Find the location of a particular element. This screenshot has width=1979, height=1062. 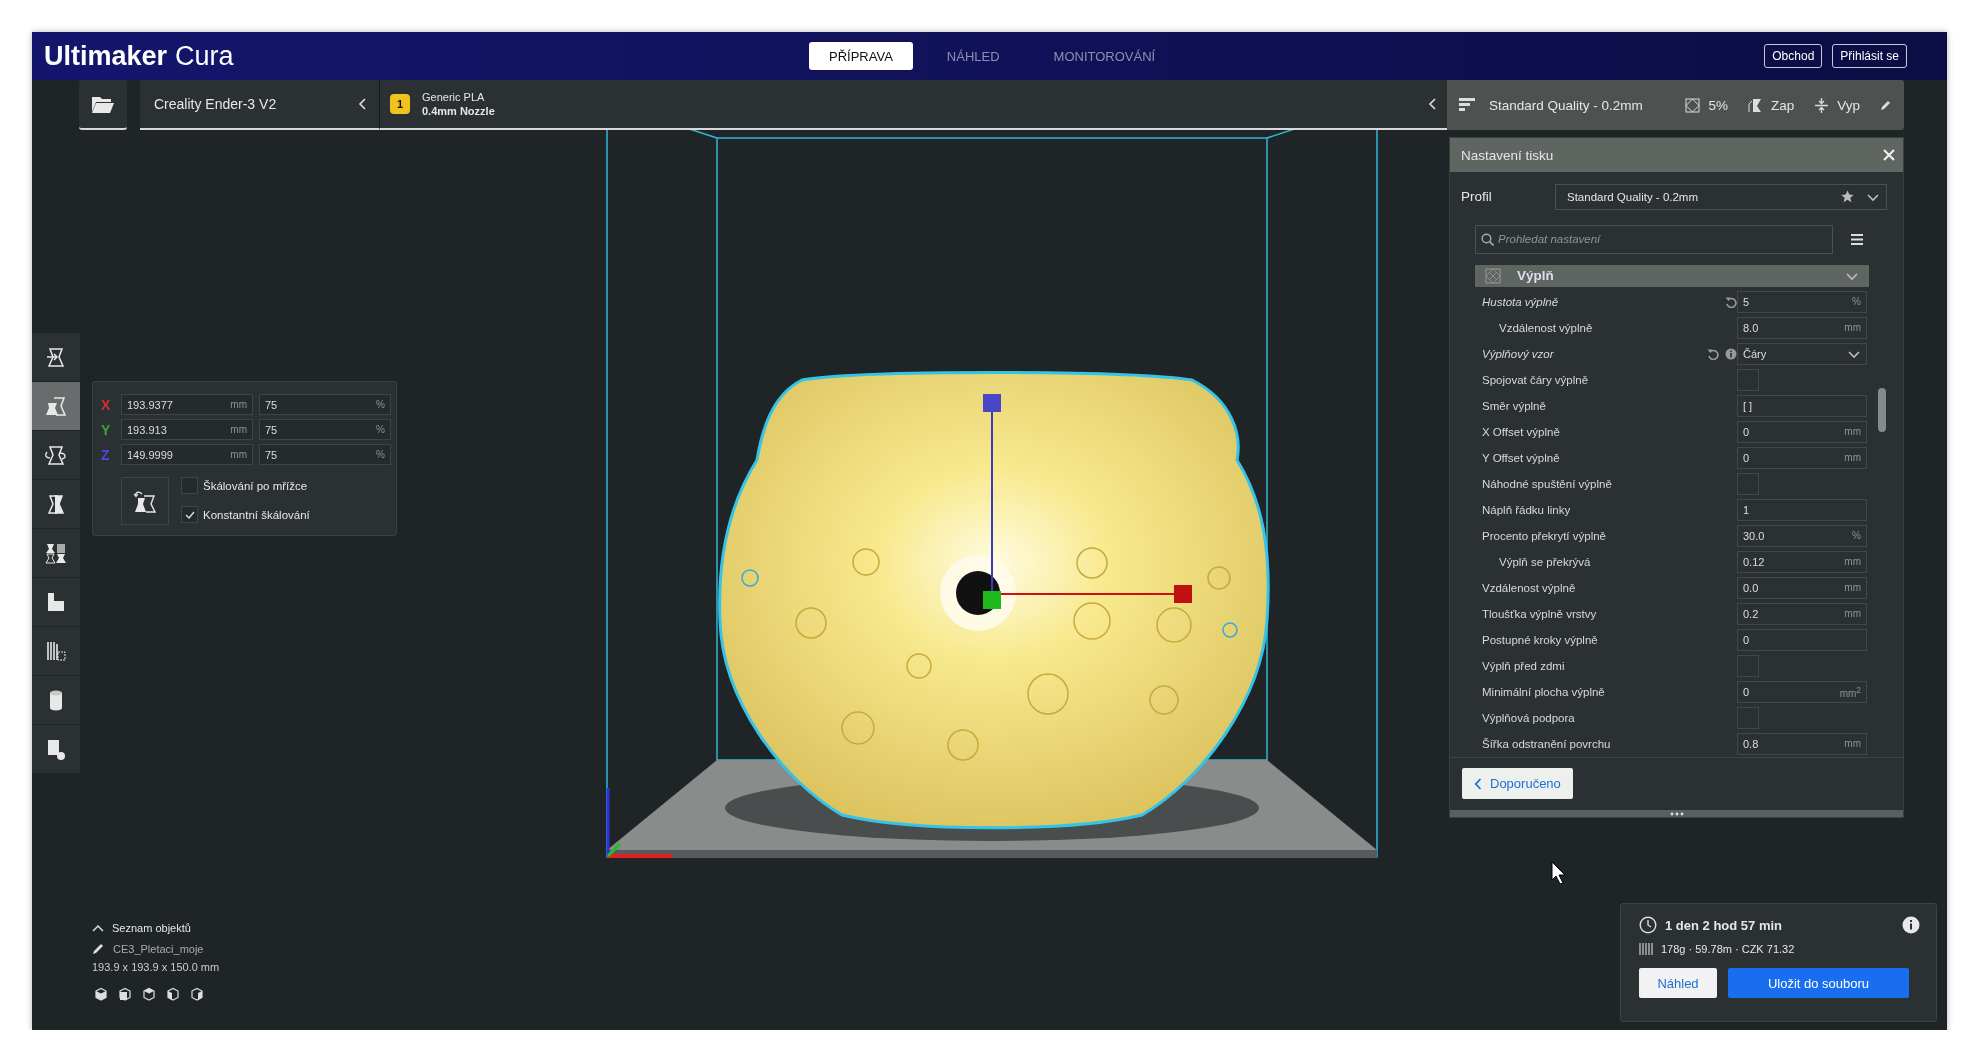

setting-label: Postupné kroky výplně is located at coordinates (1540, 639).